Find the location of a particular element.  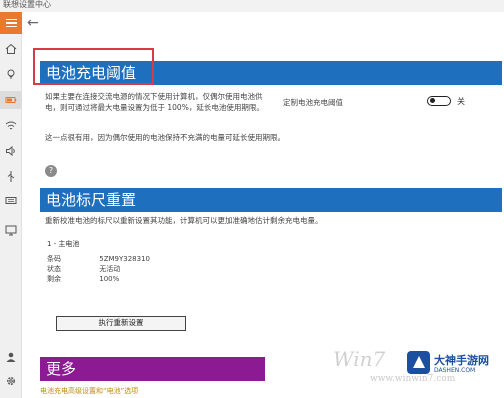

toggle-knob is located at coordinates (432, 100).